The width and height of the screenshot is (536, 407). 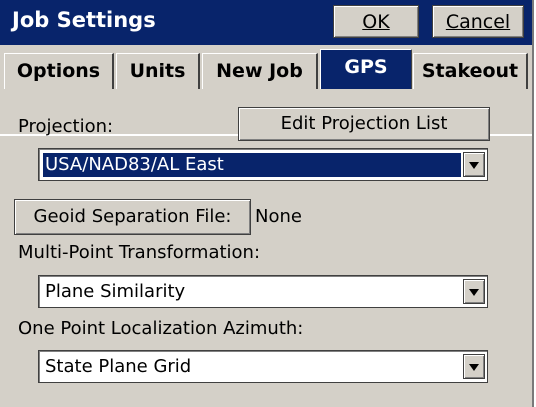 What do you see at coordinates (84, 20) in the screenshot?
I see `window-title: Job Settings` at bounding box center [84, 20].